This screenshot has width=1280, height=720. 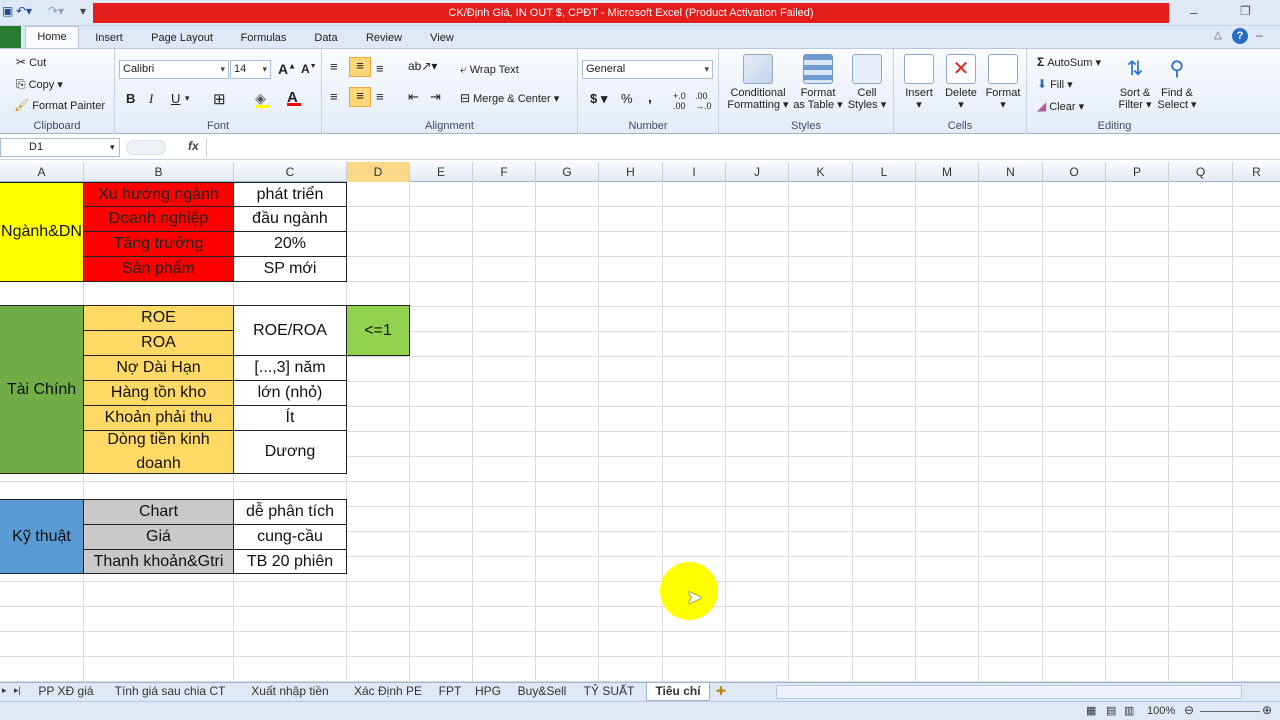 What do you see at coordinates (1074, 172) in the screenshot?
I see `column-header-o: O` at bounding box center [1074, 172].